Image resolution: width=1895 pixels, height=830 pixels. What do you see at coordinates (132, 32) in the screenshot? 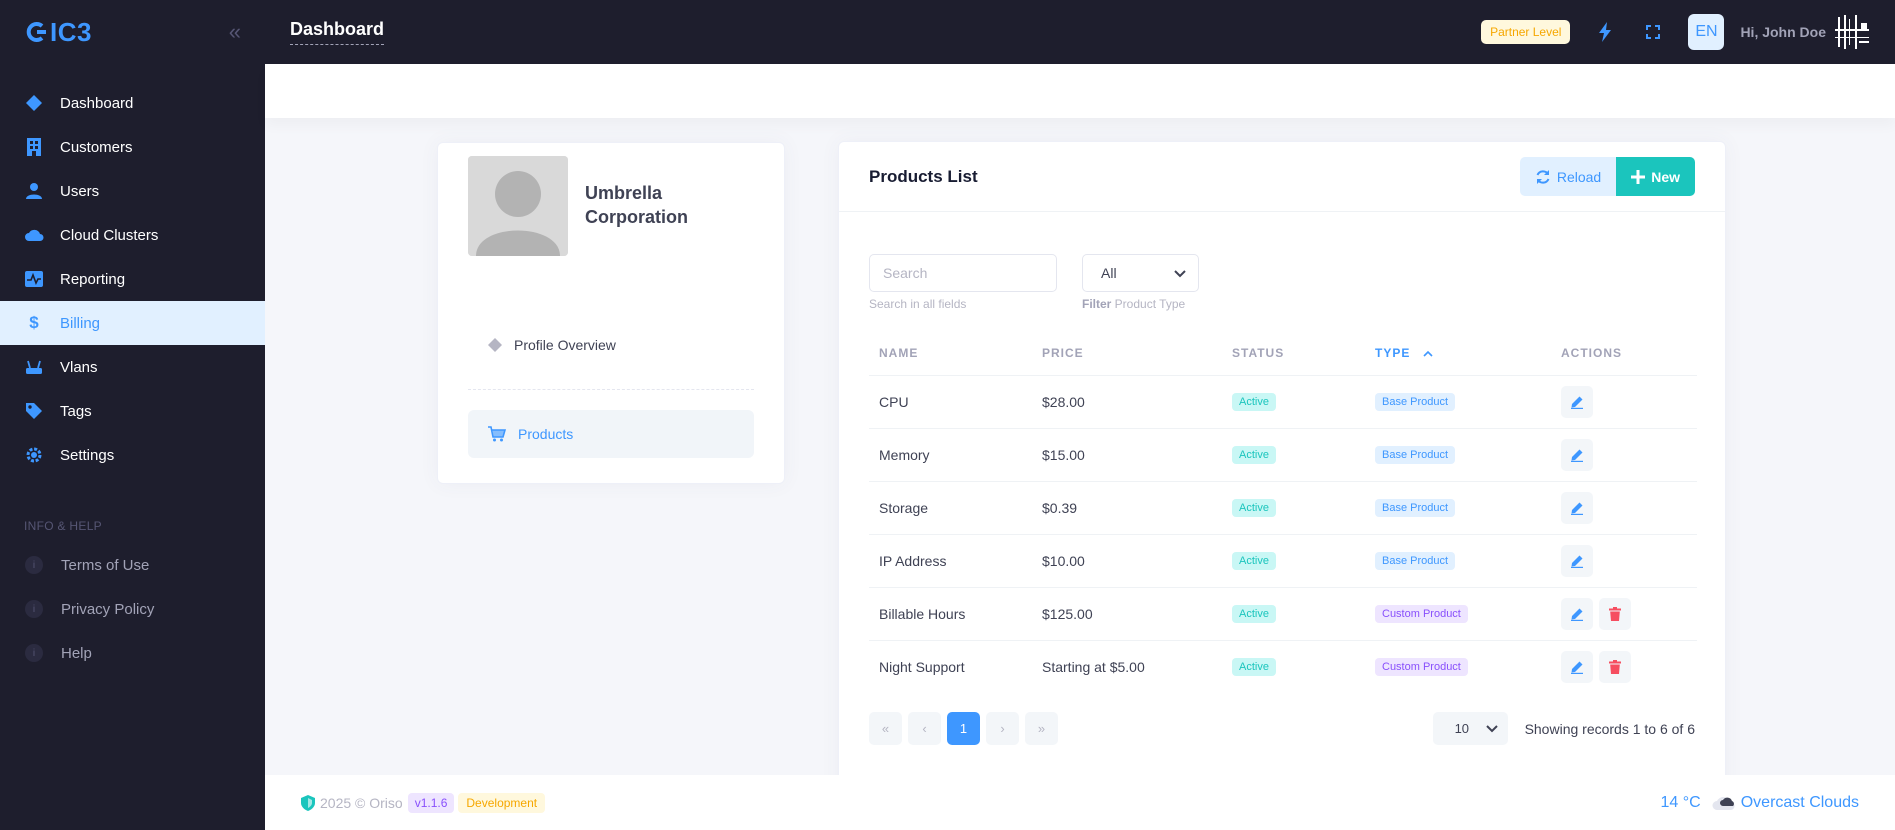
I see `sidebar-brand: IC3 «` at bounding box center [132, 32].